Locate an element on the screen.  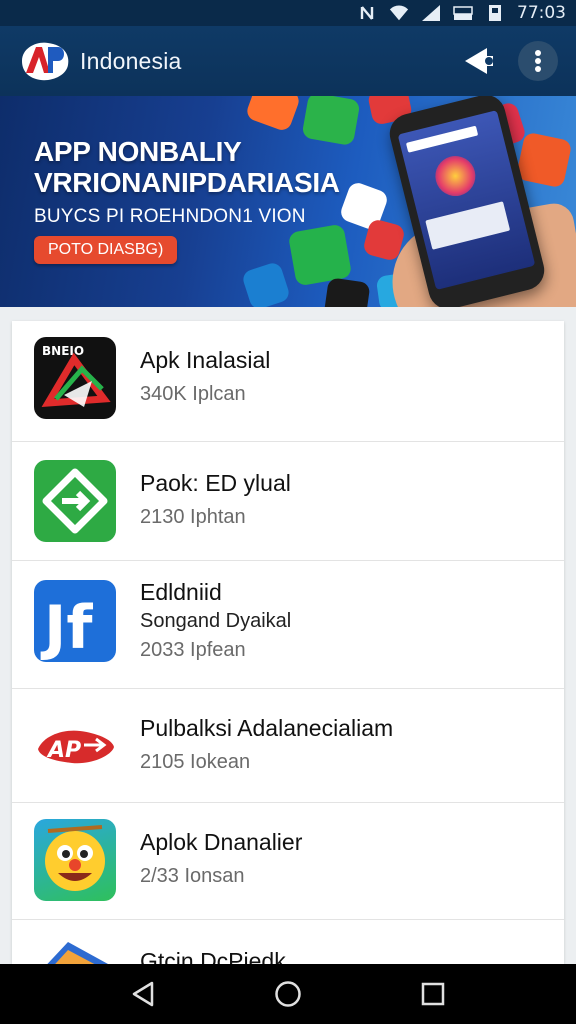
banner-title-line2: VRRIONANIPDARIASIA is located at coordinates (187, 182).